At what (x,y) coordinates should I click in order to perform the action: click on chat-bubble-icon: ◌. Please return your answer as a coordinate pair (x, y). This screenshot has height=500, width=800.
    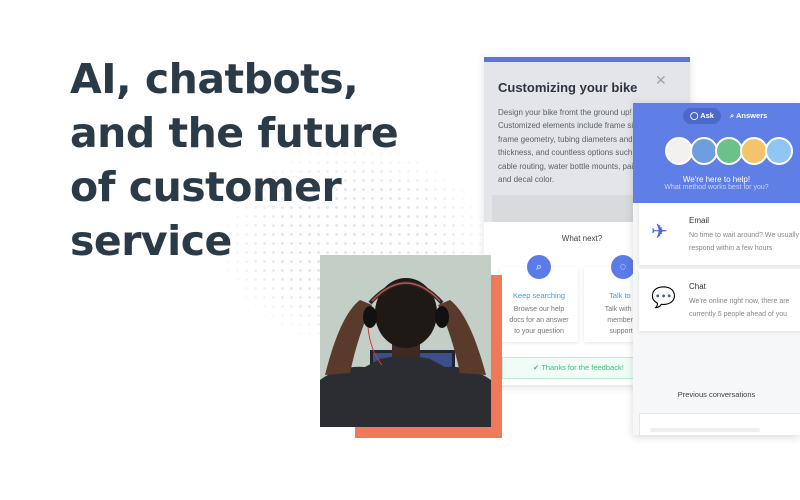
    Looking at the image, I should click on (623, 267).